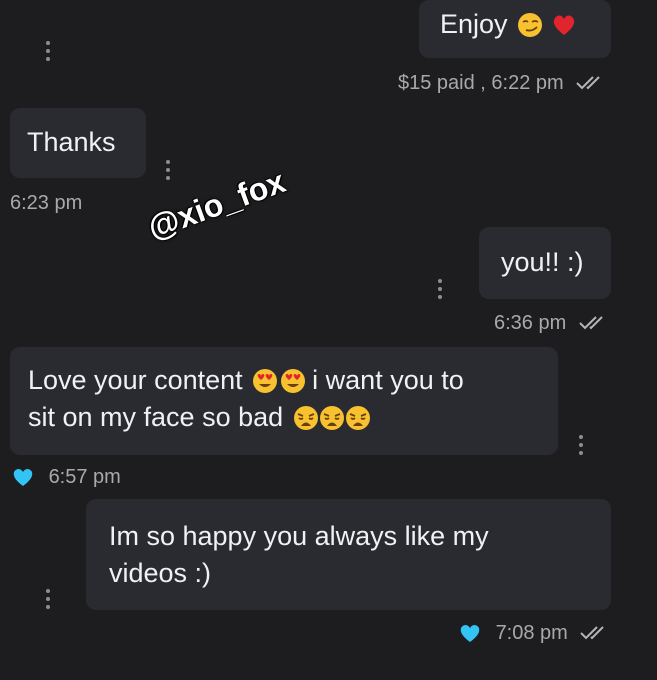 The width and height of the screenshot is (657, 680). Describe the element at coordinates (66, 477) in the screenshot. I see `message-meta: 6:57 pm` at that location.